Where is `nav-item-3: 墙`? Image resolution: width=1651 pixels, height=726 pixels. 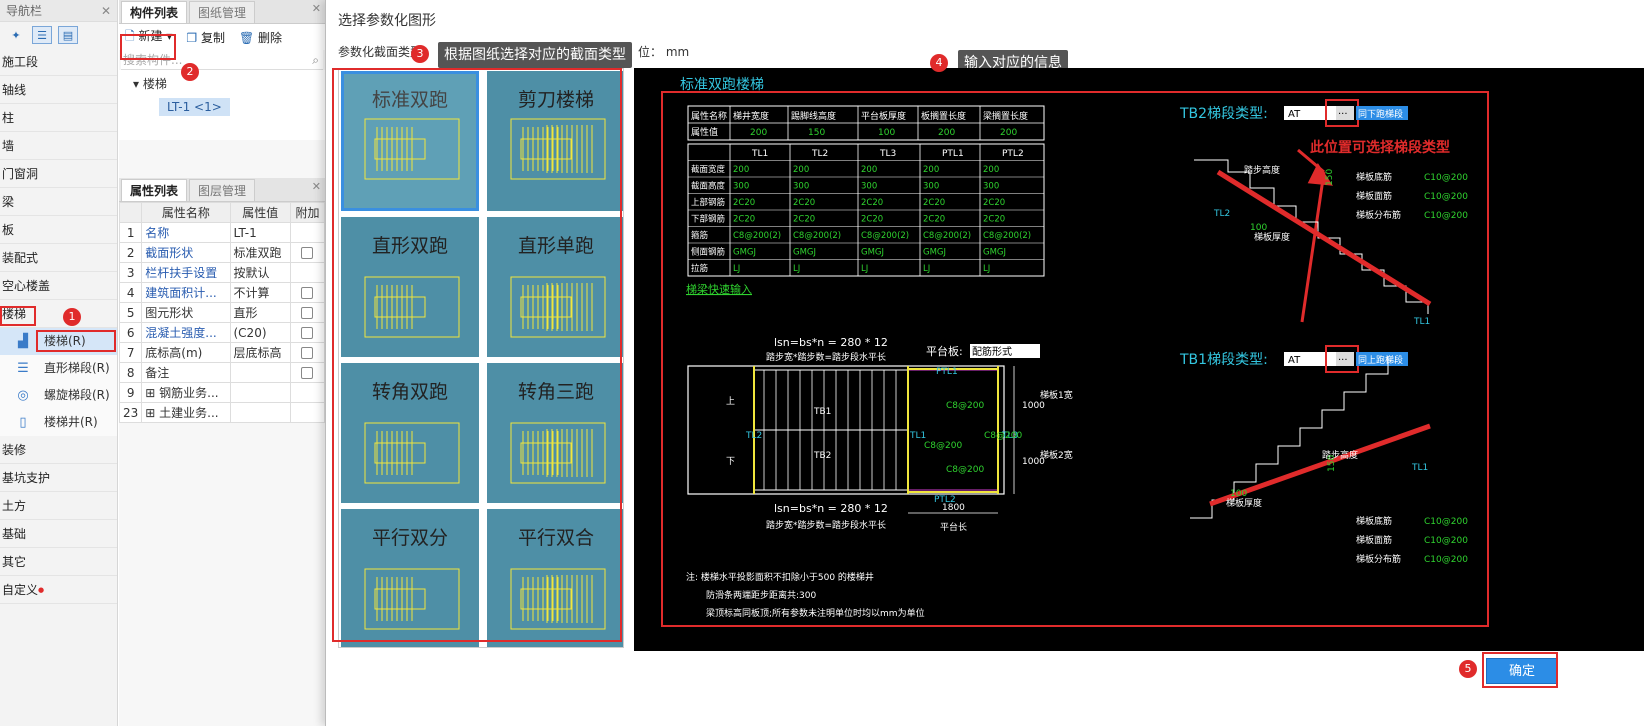
nav-item-3: 墙 is located at coordinates (58, 146).